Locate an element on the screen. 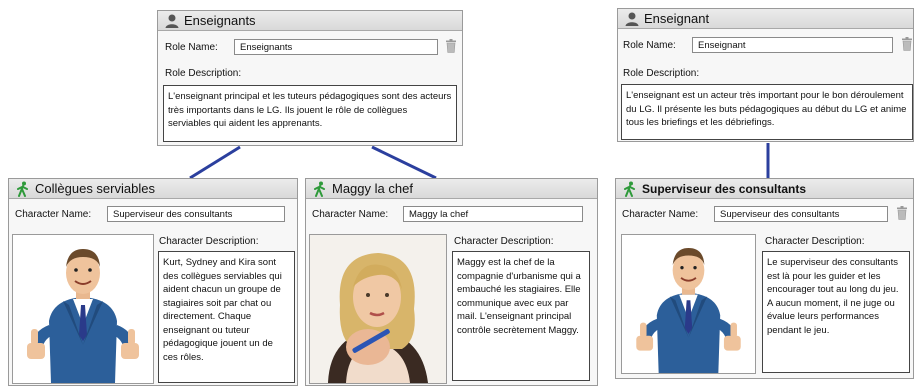 This screenshot has width=914, height=391. role-title: Enseignants is located at coordinates (220, 20).